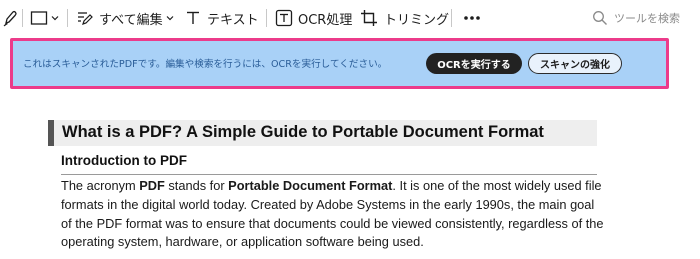 Image resolution: width=700 pixels, height=259 pixels. What do you see at coordinates (600, 18) in the screenshot?
I see `search-icon` at bounding box center [600, 18].